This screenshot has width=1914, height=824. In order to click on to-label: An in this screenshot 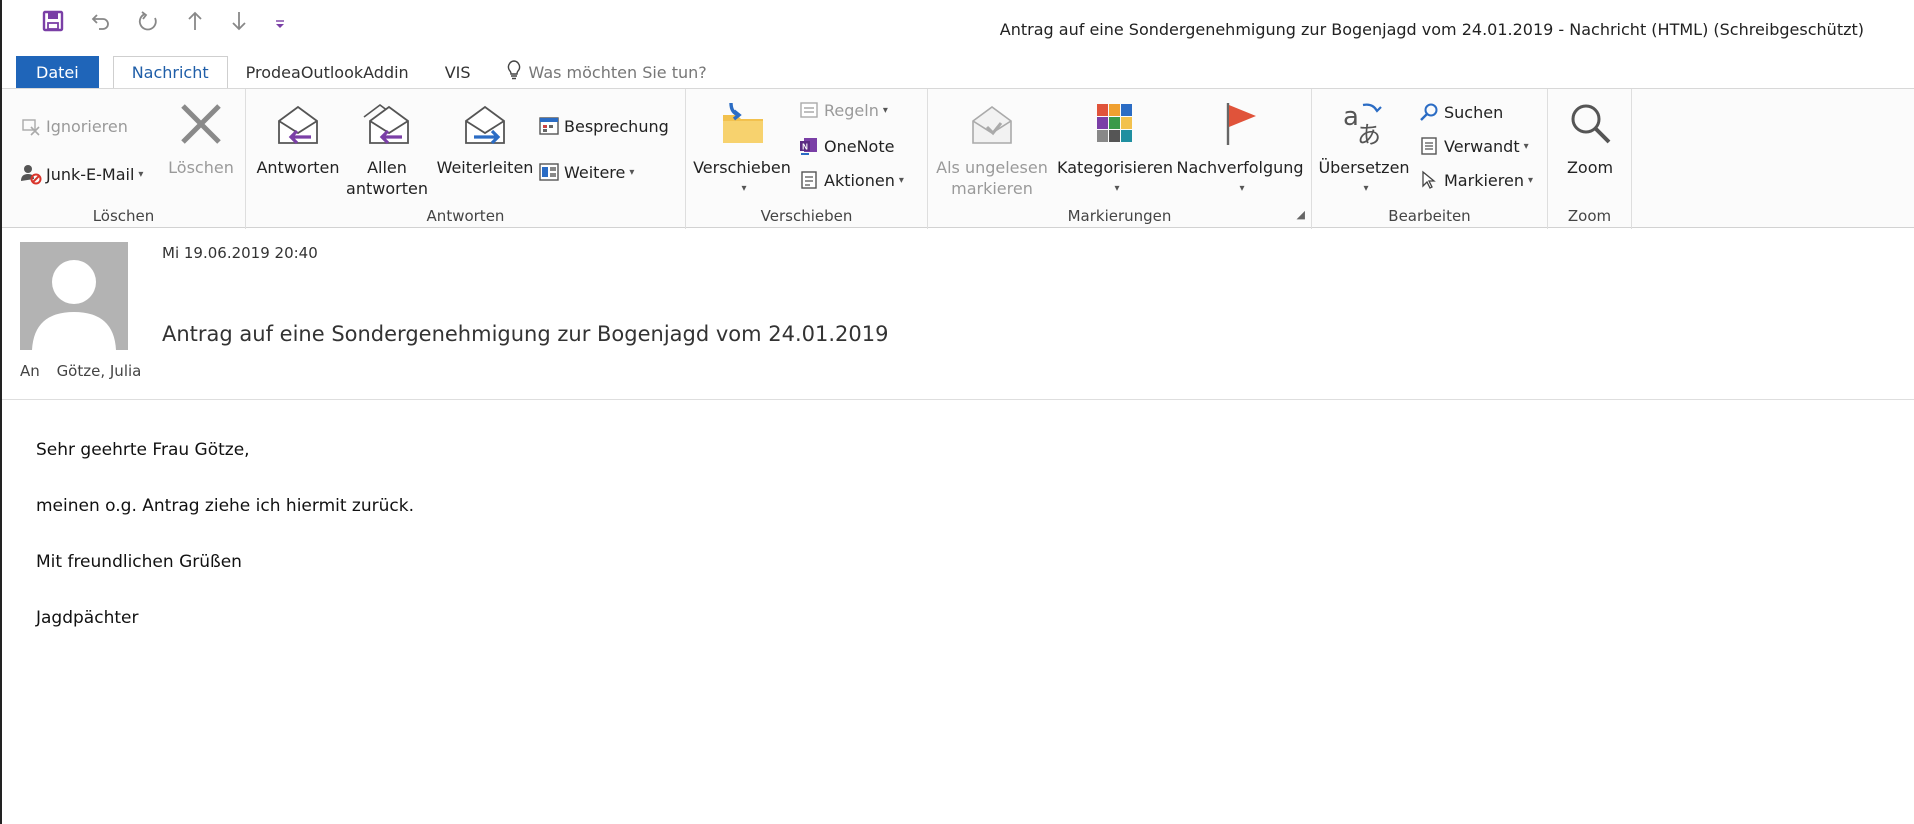, I will do `click(30, 371)`.